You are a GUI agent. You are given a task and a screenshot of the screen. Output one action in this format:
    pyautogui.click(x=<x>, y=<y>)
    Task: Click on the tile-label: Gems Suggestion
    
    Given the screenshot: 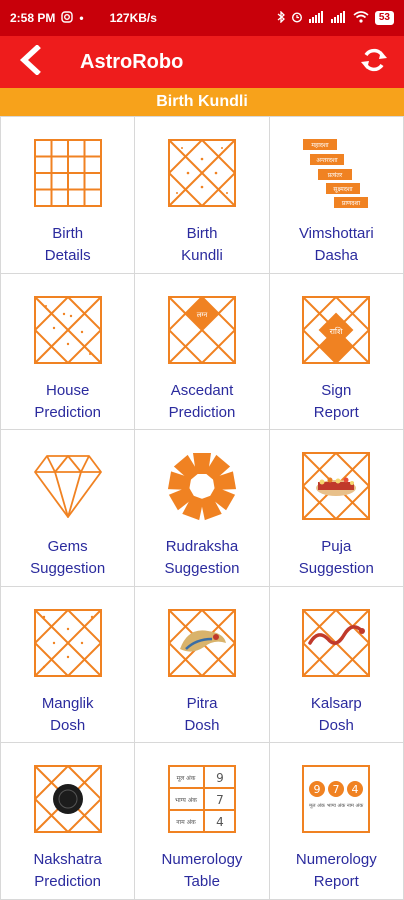 What is the action you would take?
    pyautogui.click(x=68, y=557)
    